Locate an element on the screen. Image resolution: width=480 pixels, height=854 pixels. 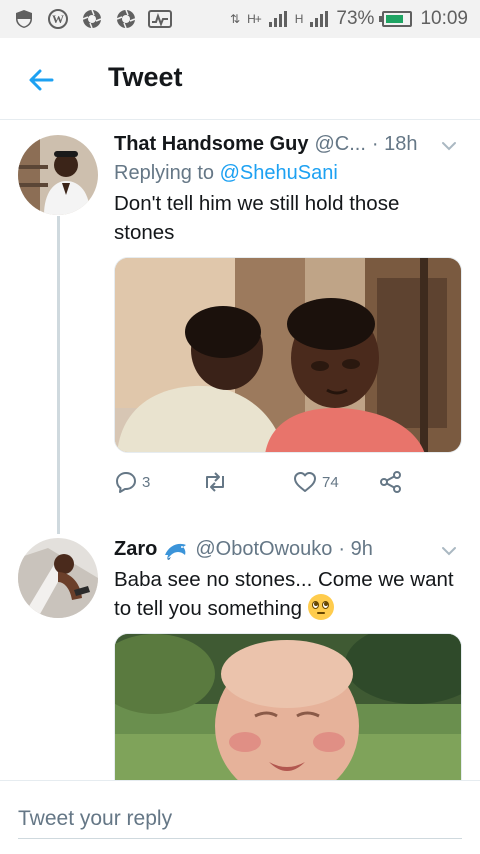
retweet-button is located at coordinates (247, 482).